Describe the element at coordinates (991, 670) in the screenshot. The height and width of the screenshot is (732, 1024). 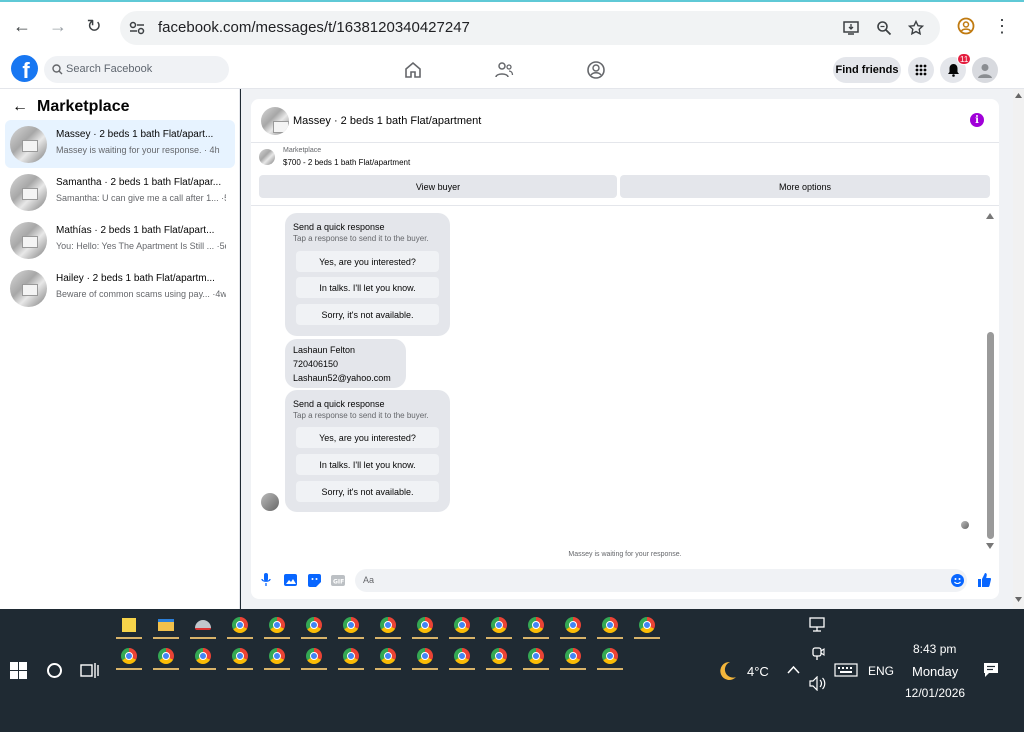
I see `notification-center-icon` at that location.